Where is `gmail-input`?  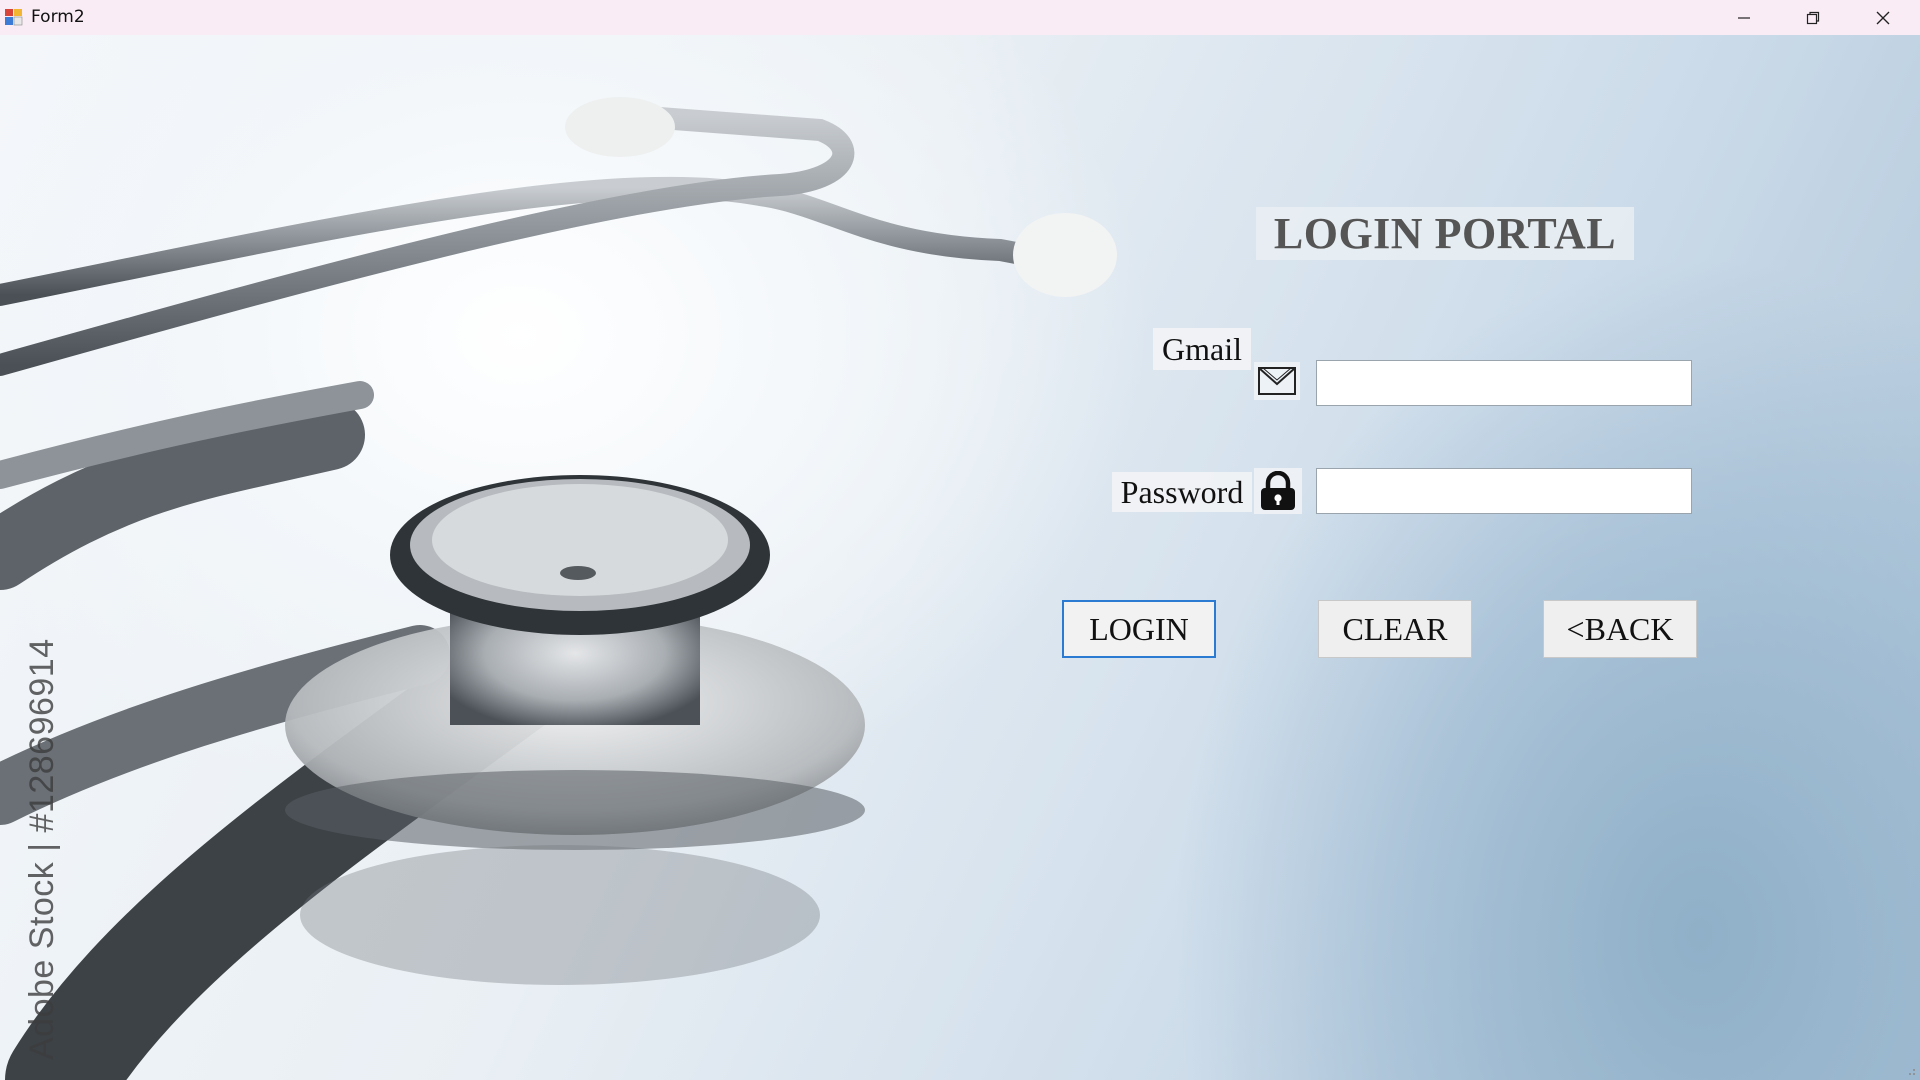
gmail-input is located at coordinates (1504, 383).